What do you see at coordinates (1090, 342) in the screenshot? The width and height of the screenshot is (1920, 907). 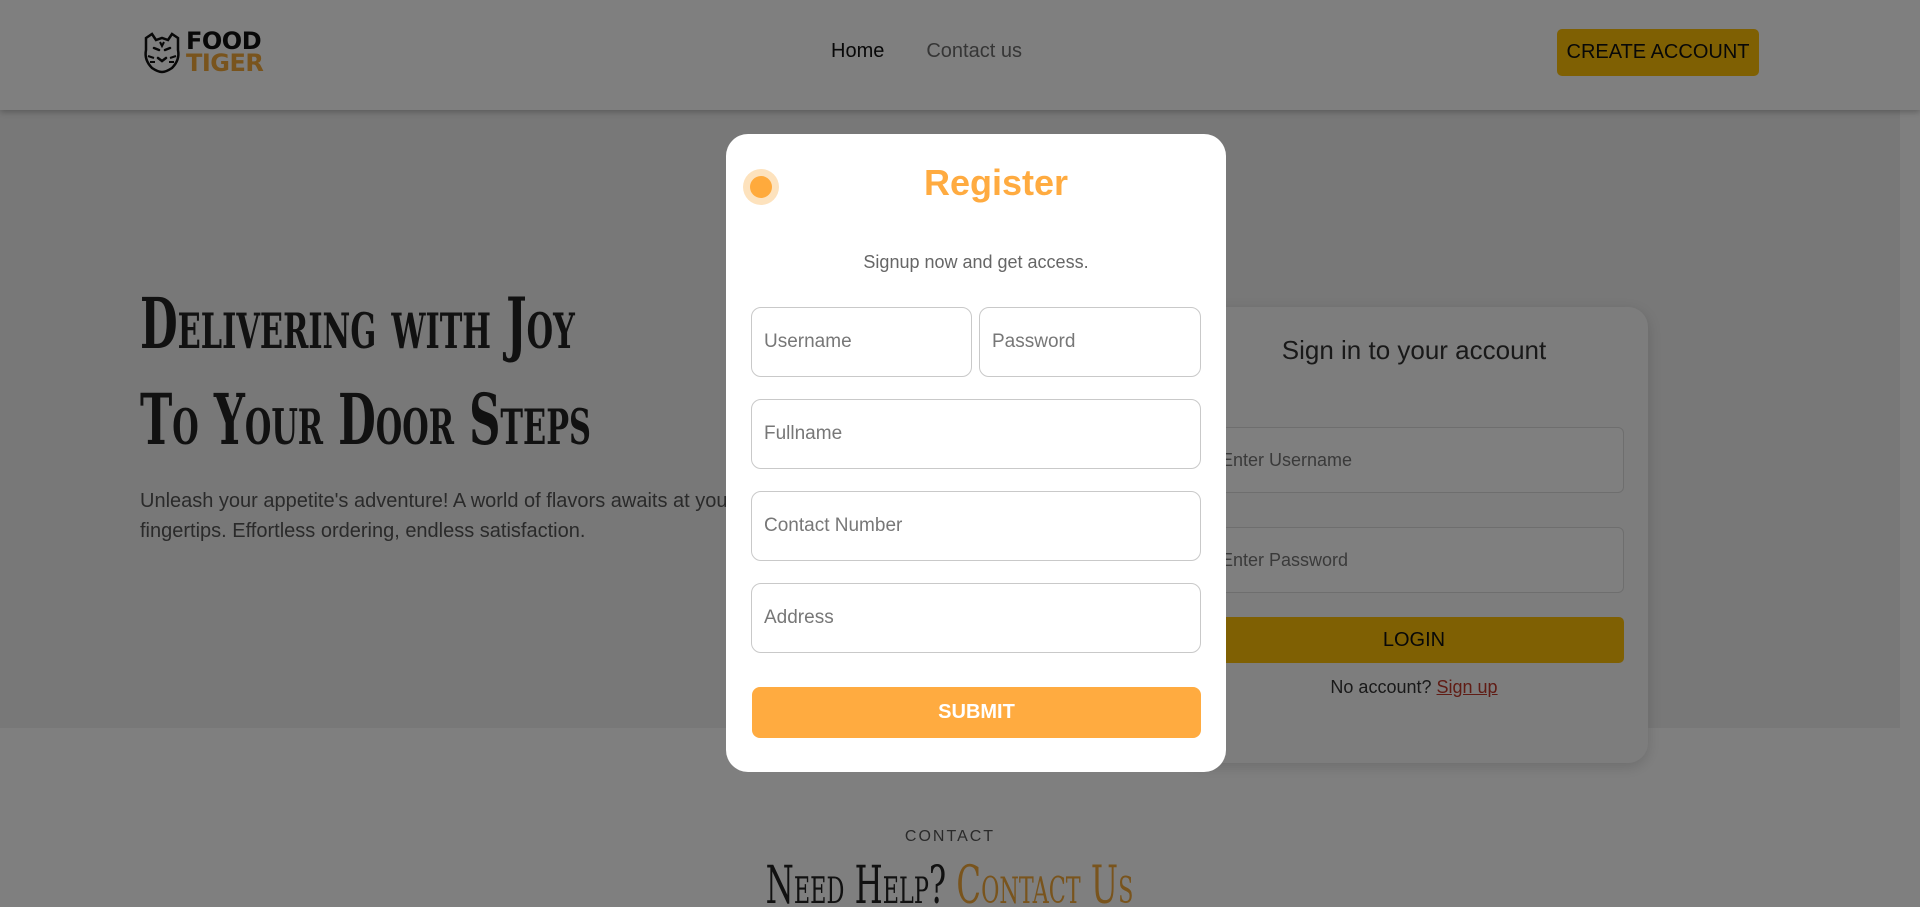 I see `register-password-input` at bounding box center [1090, 342].